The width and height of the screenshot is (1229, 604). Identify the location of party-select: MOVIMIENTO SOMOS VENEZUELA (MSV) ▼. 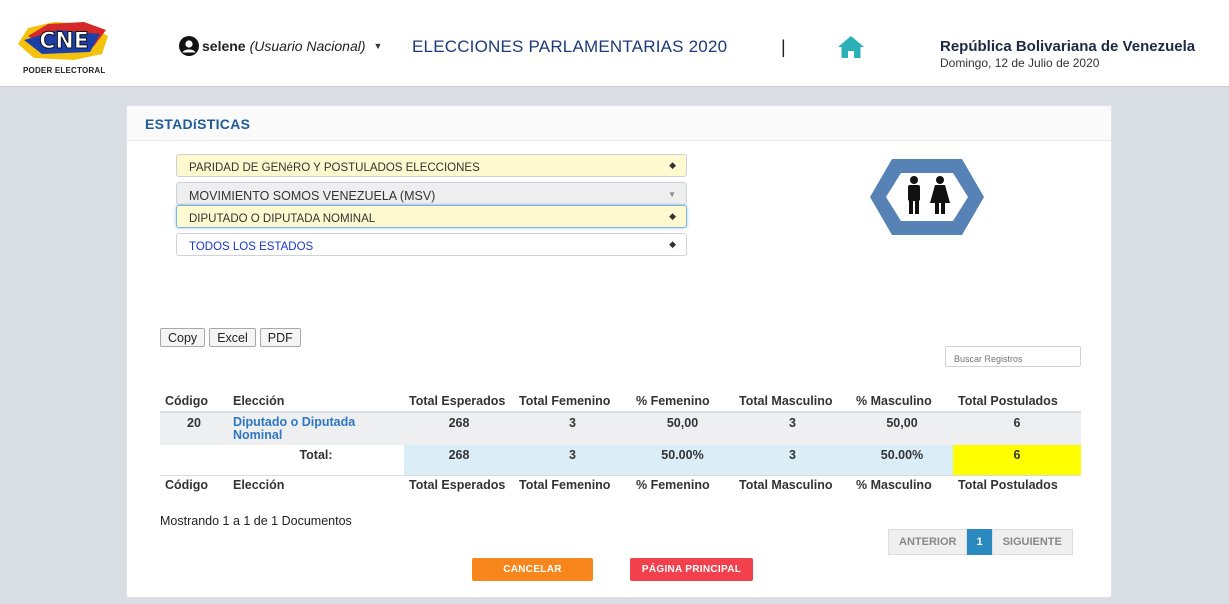
(431, 193).